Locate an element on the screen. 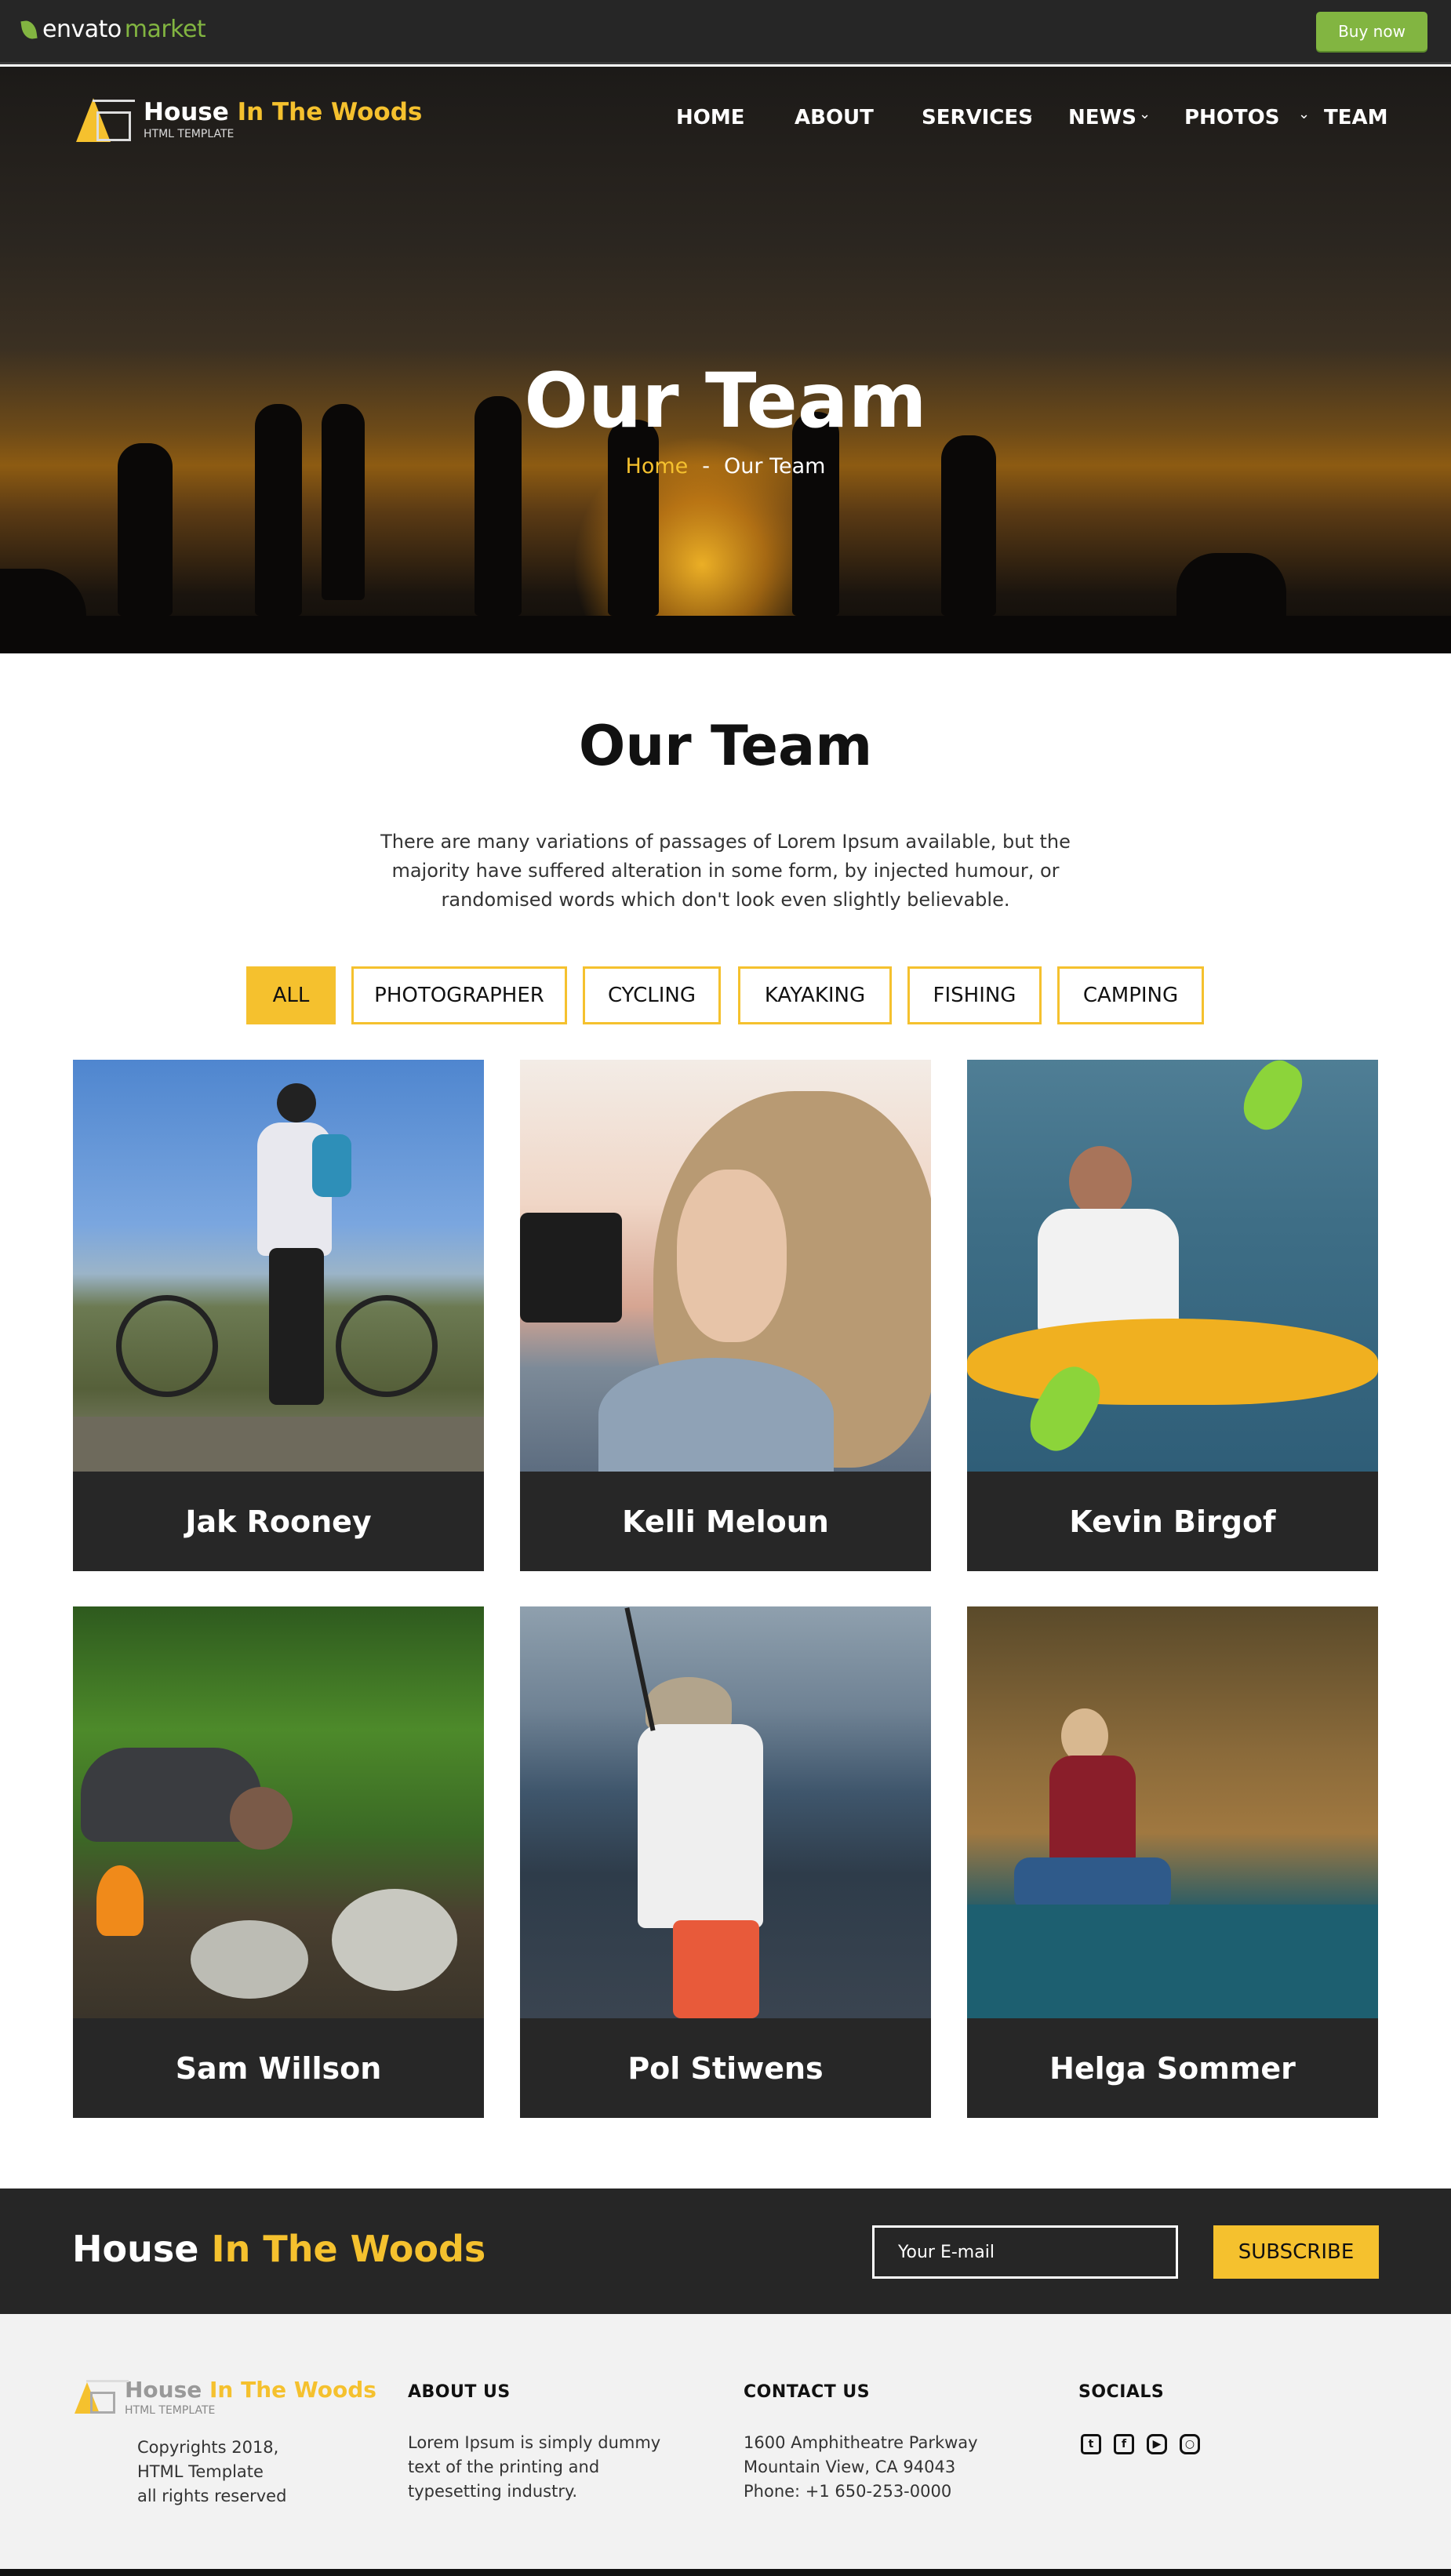 The width and height of the screenshot is (1451, 2576). market-logo-word: market is located at coordinates (165, 29).